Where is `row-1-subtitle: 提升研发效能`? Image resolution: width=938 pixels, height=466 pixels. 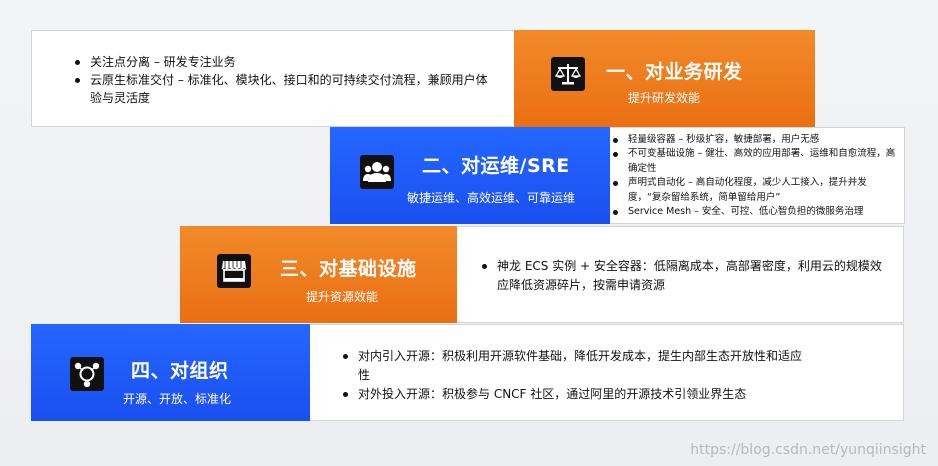
row-1-subtitle: 提升研发效能 is located at coordinates (664, 98).